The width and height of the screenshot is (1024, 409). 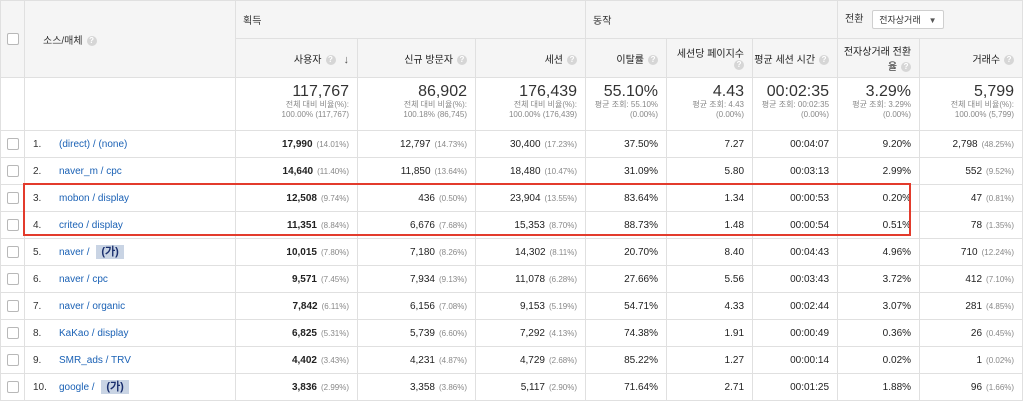 I want to click on sessions-percent: (8.70%), so click(x=563, y=225).